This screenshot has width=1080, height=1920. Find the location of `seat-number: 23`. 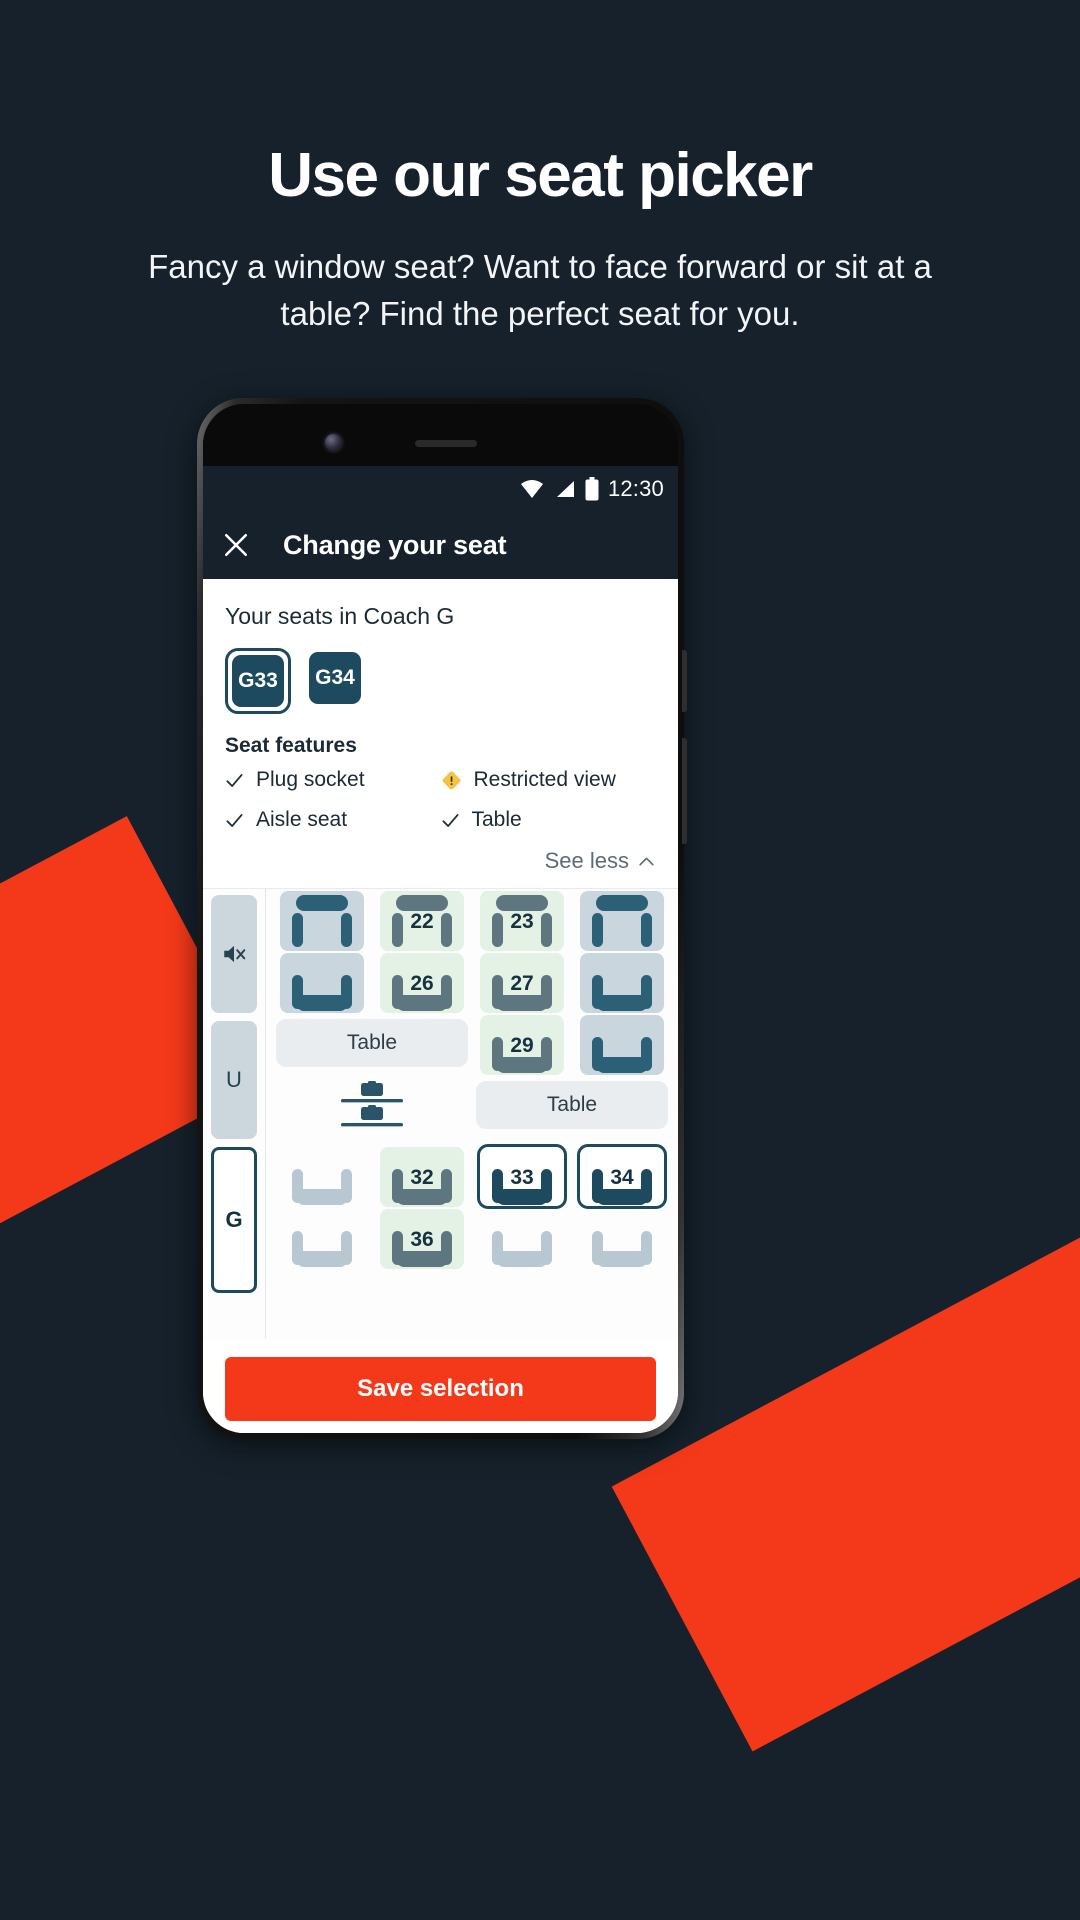

seat-number: 23 is located at coordinates (522, 921).